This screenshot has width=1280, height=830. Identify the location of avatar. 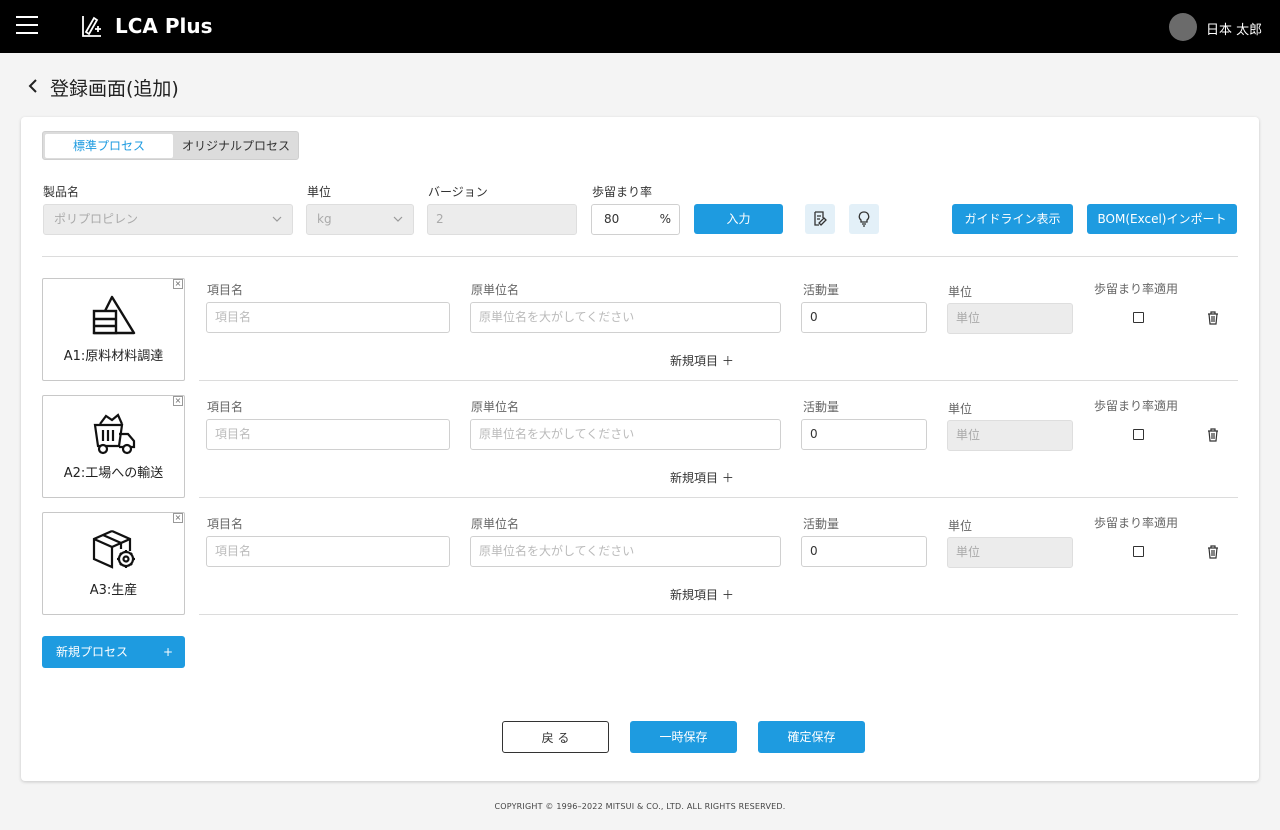
(1183, 27).